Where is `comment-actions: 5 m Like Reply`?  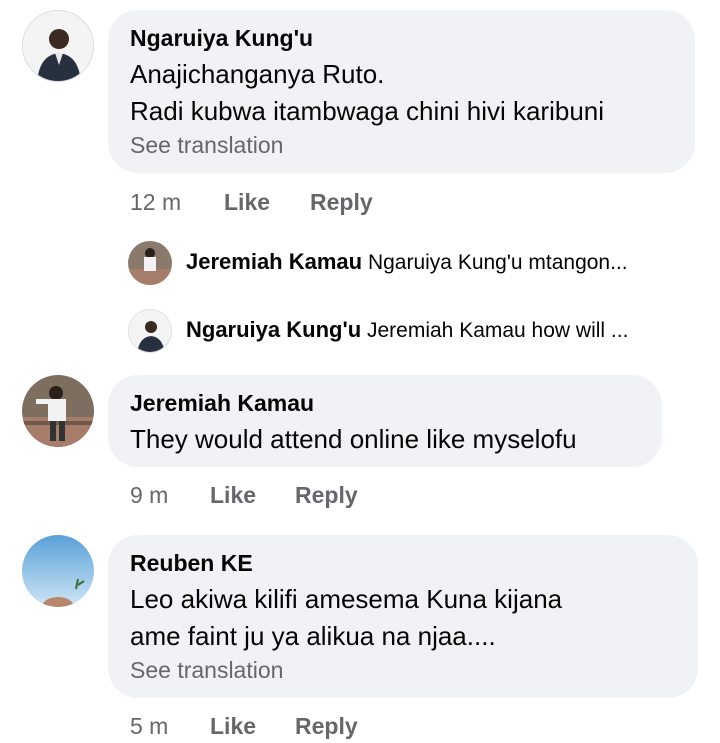
comment-actions: 5 m Like Reply is located at coordinates (280, 728).